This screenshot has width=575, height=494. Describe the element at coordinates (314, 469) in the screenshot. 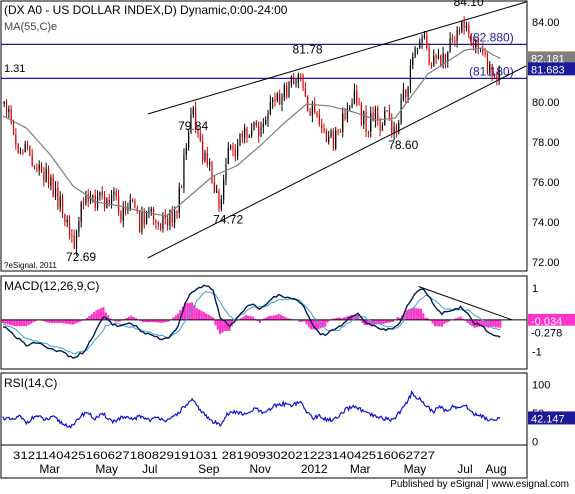

I see `x-month-label: 2012` at that location.